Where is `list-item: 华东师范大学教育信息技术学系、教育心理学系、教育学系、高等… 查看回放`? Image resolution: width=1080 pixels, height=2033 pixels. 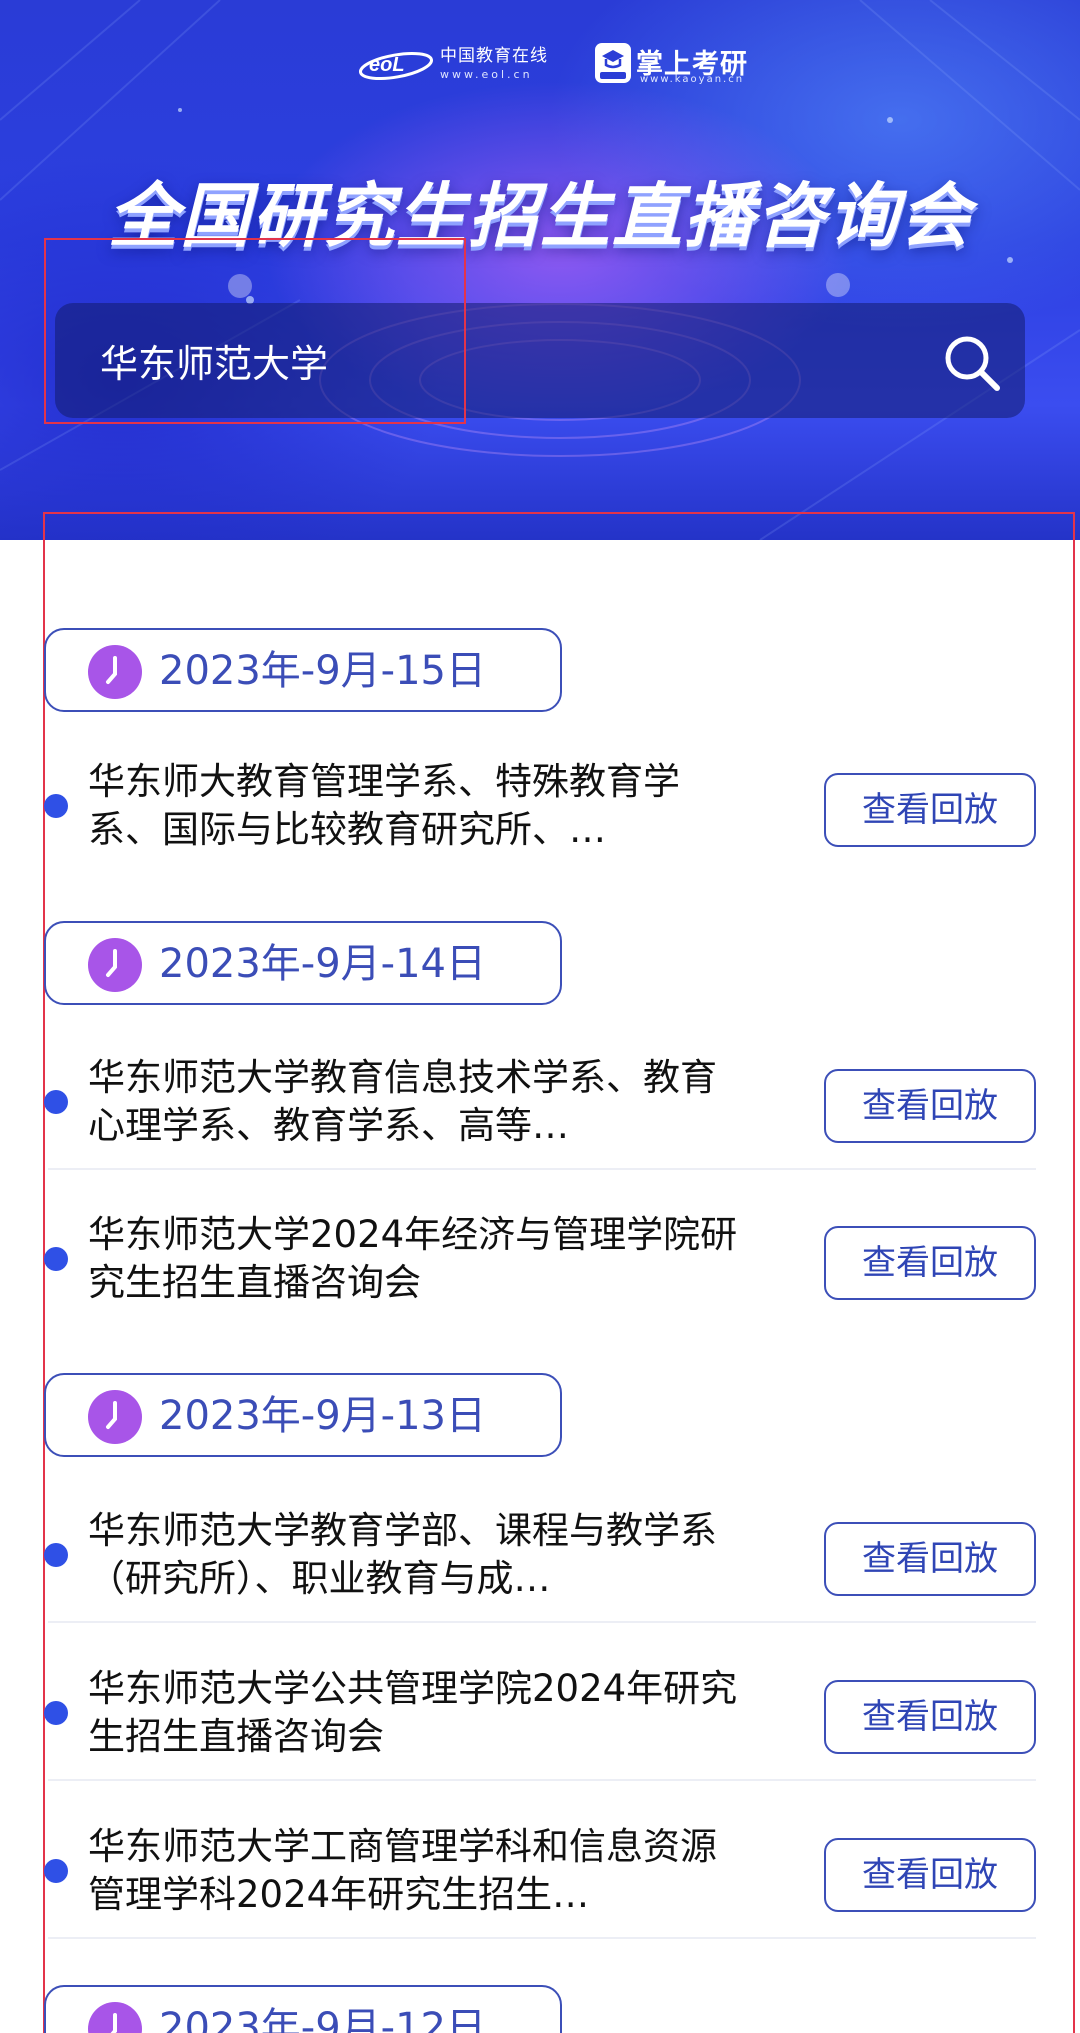
list-item: 华东师范大学教育信息技术学系、教育心理学系、教育学系、高等… 查看回放 is located at coordinates (540, 1101).